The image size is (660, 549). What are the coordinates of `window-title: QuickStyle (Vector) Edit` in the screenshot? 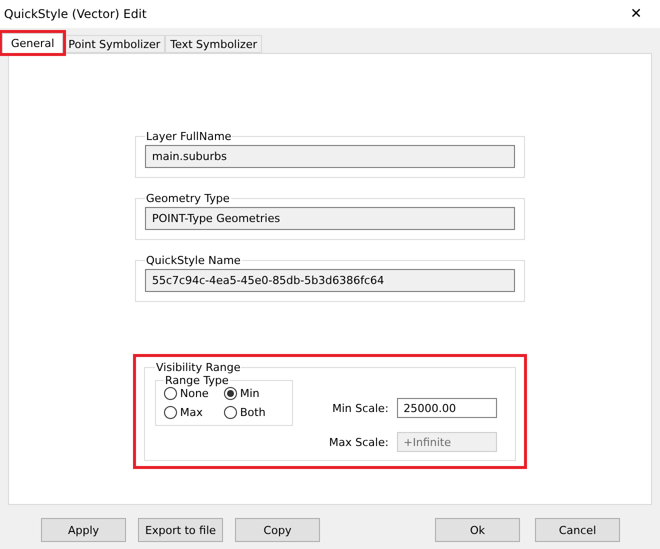 It's located at (75, 14).